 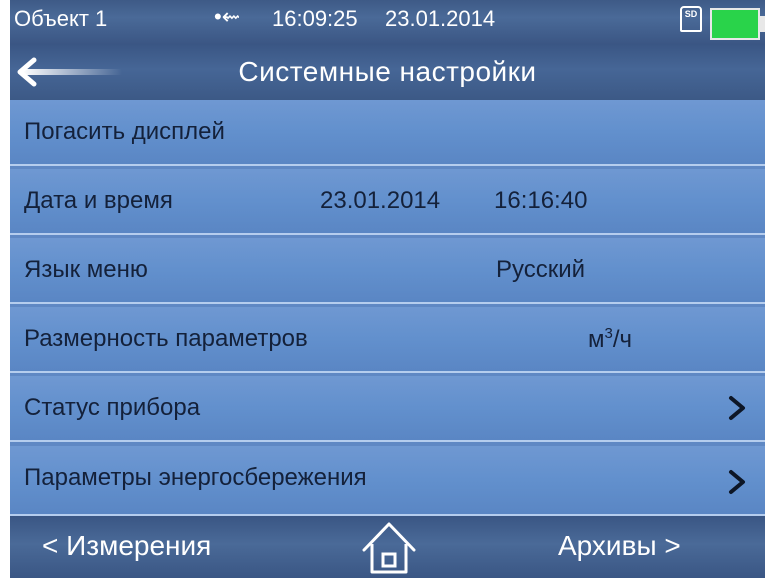 I want to click on datetime-date: 23.01.2014, so click(x=380, y=200).